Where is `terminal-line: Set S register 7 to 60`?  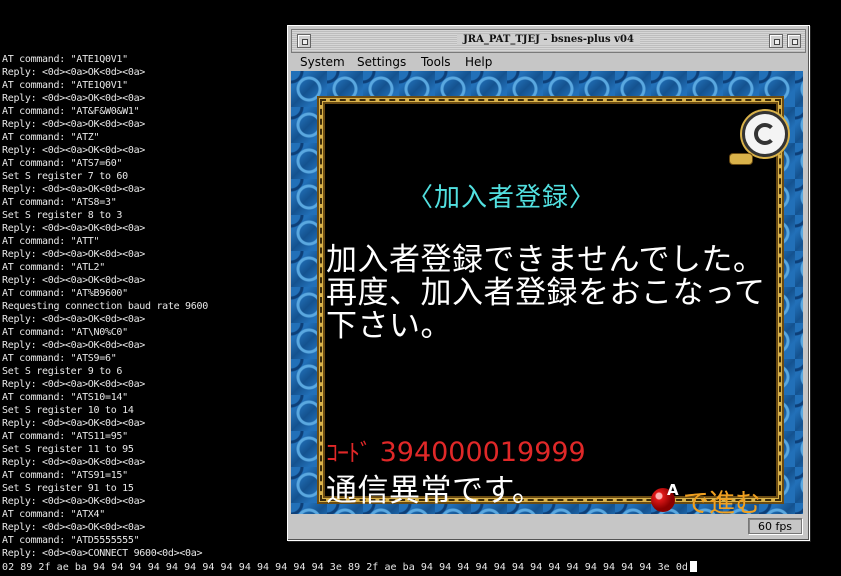
terminal-line: Set S register 7 to 60 is located at coordinates (65, 176).